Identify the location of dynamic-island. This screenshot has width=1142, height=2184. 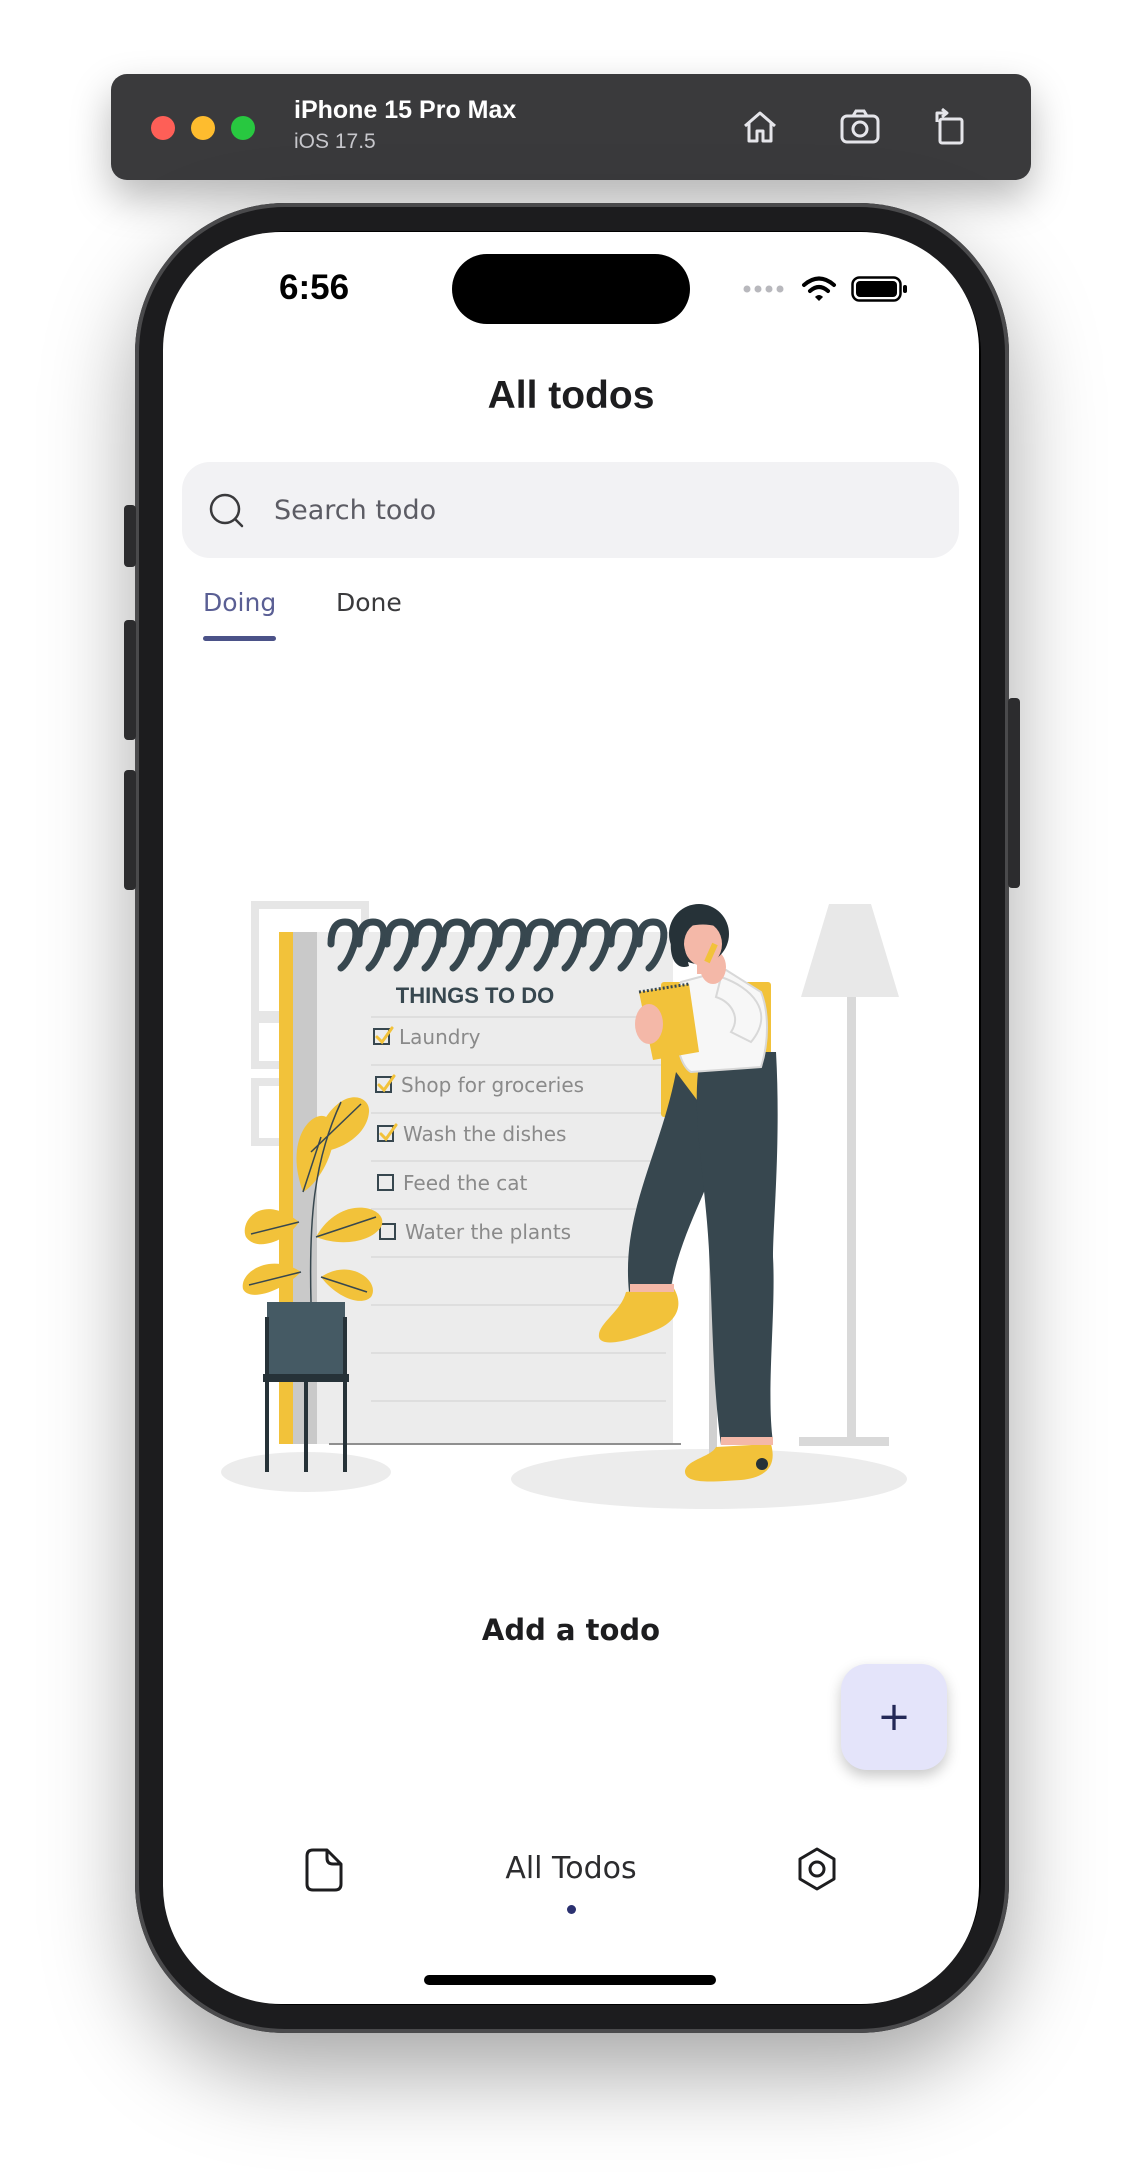
(571, 289).